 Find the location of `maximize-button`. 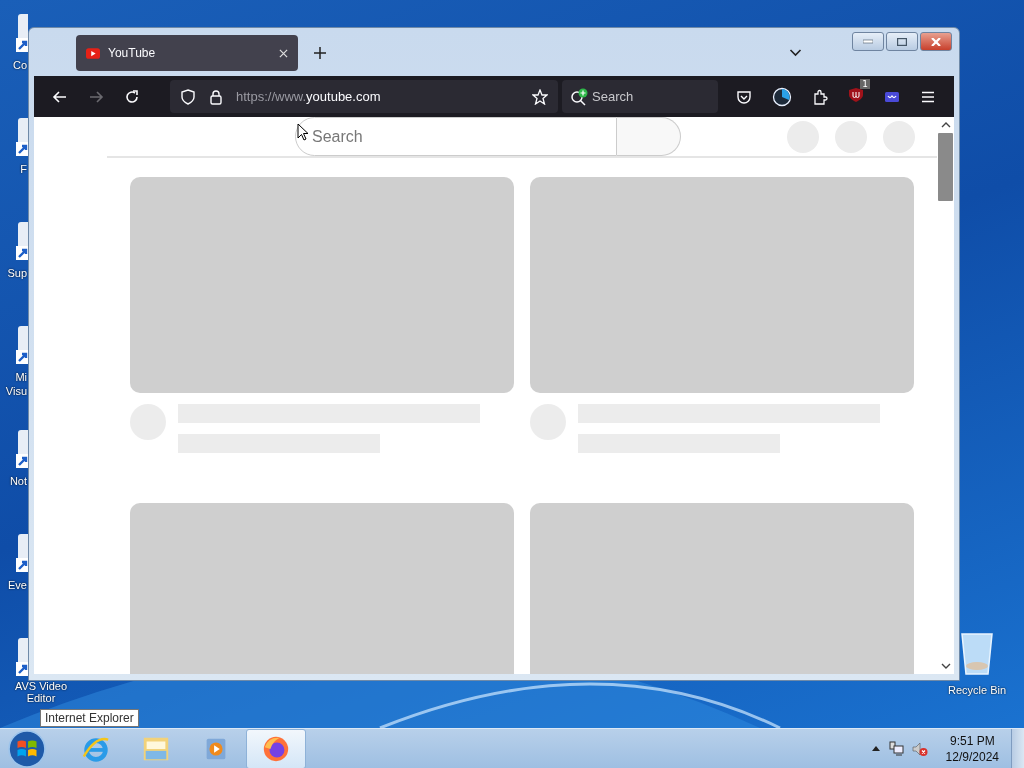

maximize-button is located at coordinates (902, 41).